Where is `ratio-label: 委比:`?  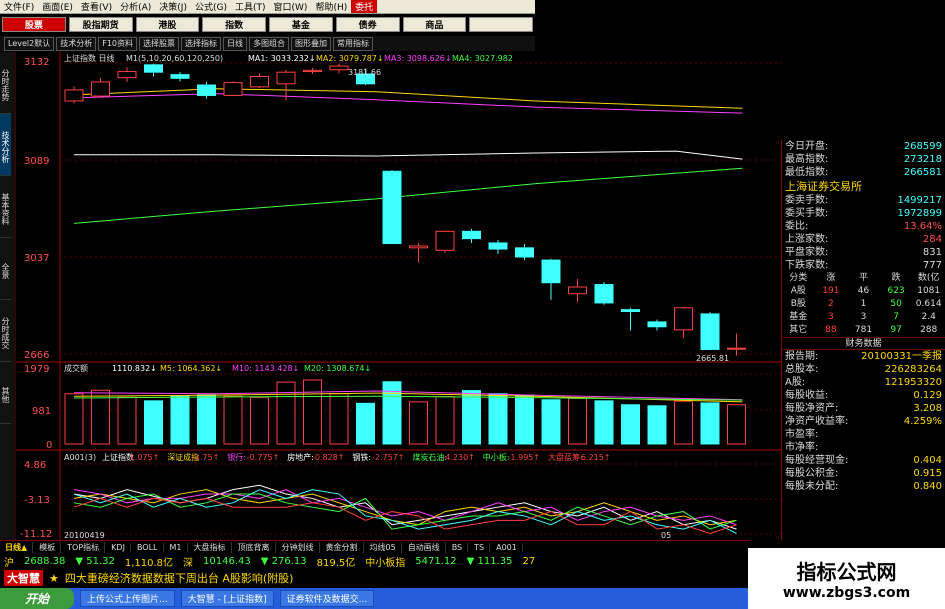
ratio-label: 委比: is located at coordinates (797, 226).